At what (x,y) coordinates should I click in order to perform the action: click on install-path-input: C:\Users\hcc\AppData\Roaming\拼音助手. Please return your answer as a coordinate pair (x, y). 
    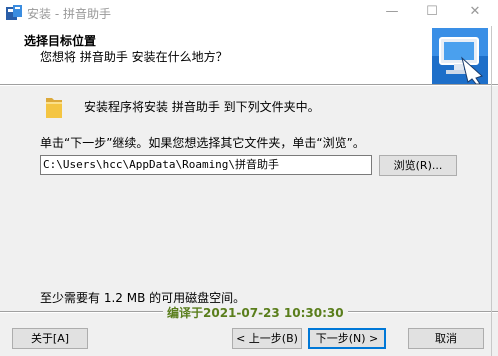
    Looking at the image, I should click on (206, 165).